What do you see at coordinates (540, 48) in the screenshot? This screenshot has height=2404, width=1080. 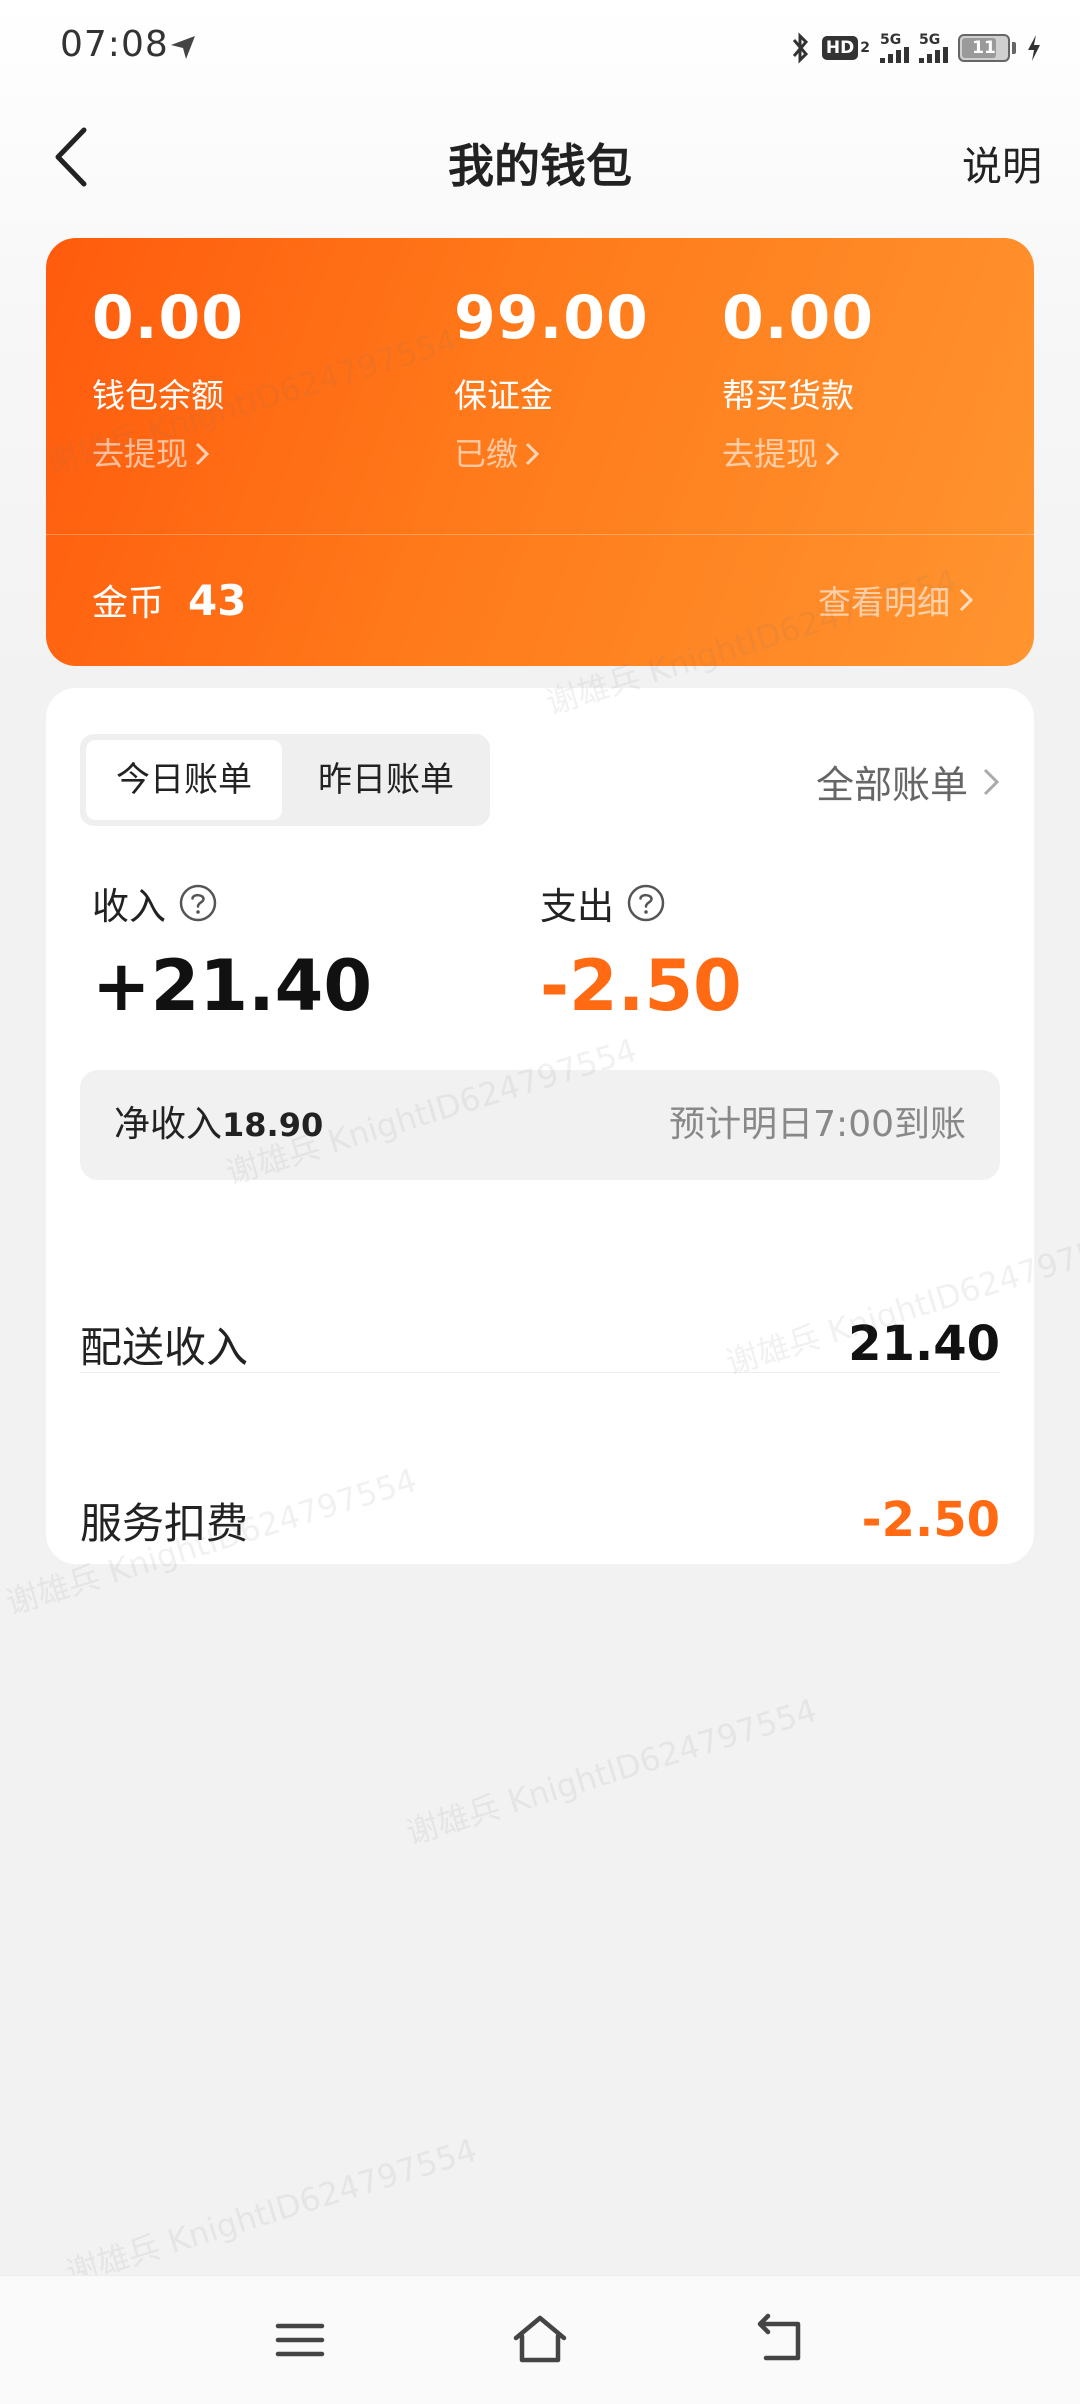 I see `status-bar: 07:08 HD 2 5G 5G 11` at bounding box center [540, 48].